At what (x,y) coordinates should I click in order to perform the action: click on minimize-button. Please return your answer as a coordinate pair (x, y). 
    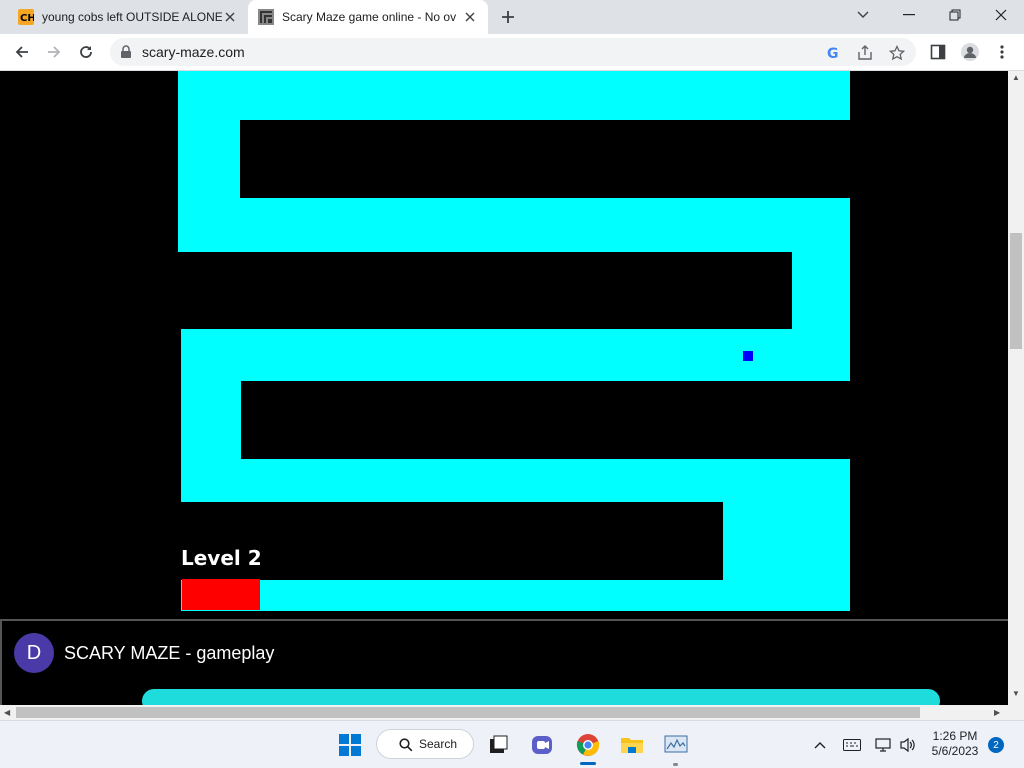
    Looking at the image, I should click on (909, 15).